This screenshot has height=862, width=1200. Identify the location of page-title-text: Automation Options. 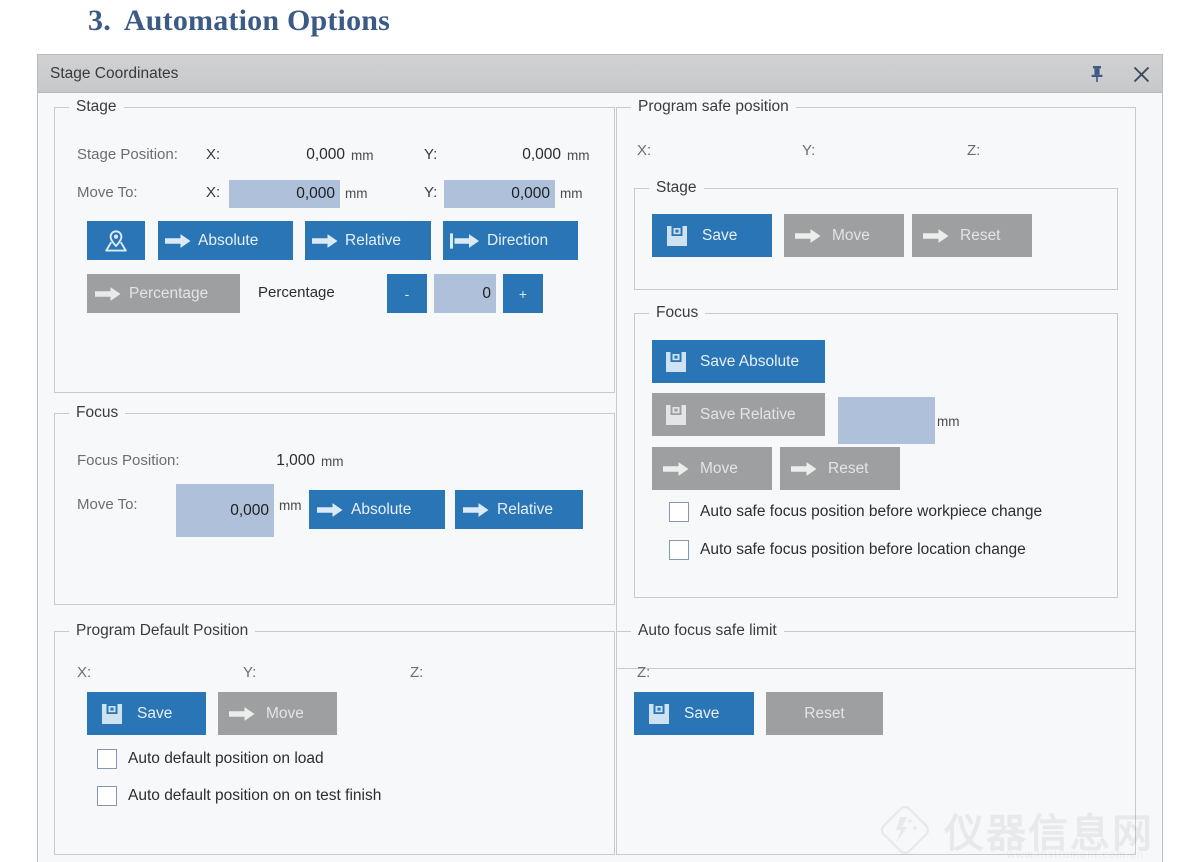
(257, 20).